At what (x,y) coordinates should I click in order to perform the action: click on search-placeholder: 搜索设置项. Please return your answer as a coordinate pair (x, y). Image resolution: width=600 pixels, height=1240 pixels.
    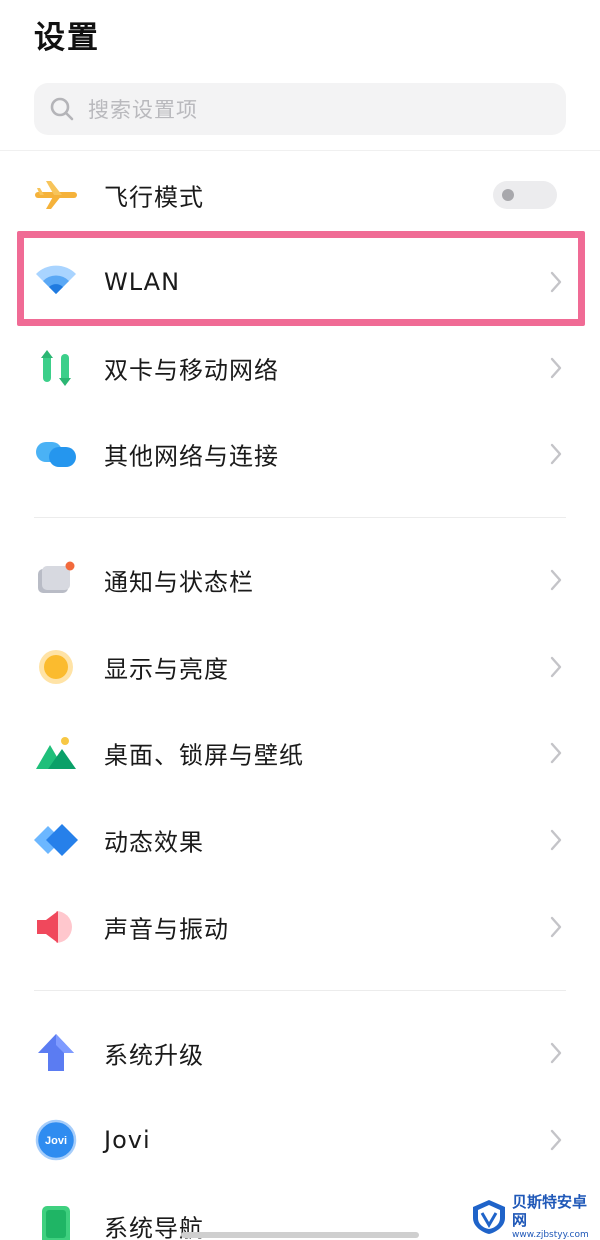
    Looking at the image, I should click on (143, 110).